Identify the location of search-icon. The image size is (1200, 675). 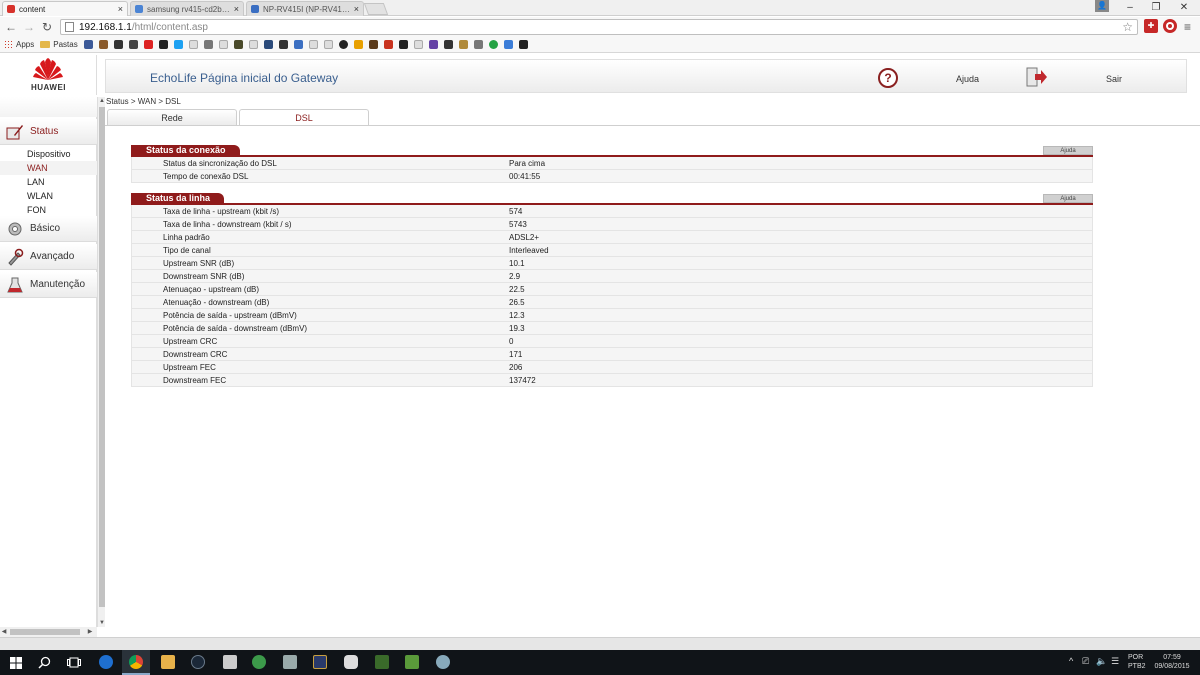
(44, 662).